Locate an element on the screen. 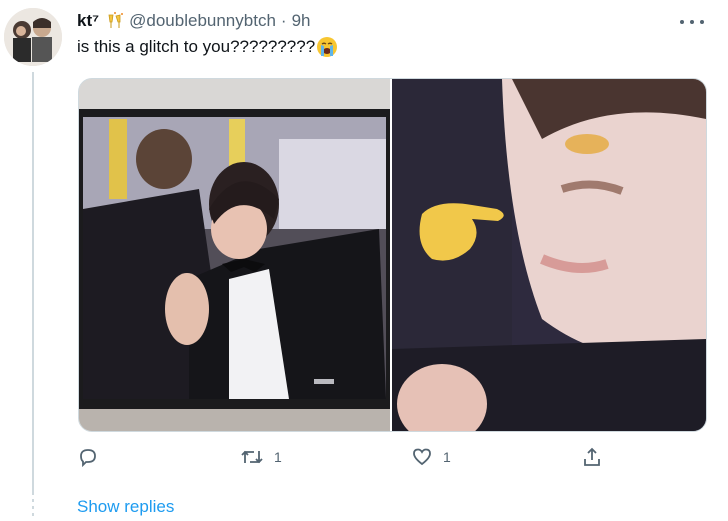 The width and height of the screenshot is (728, 521). more-options-icon is located at coordinates (692, 22).